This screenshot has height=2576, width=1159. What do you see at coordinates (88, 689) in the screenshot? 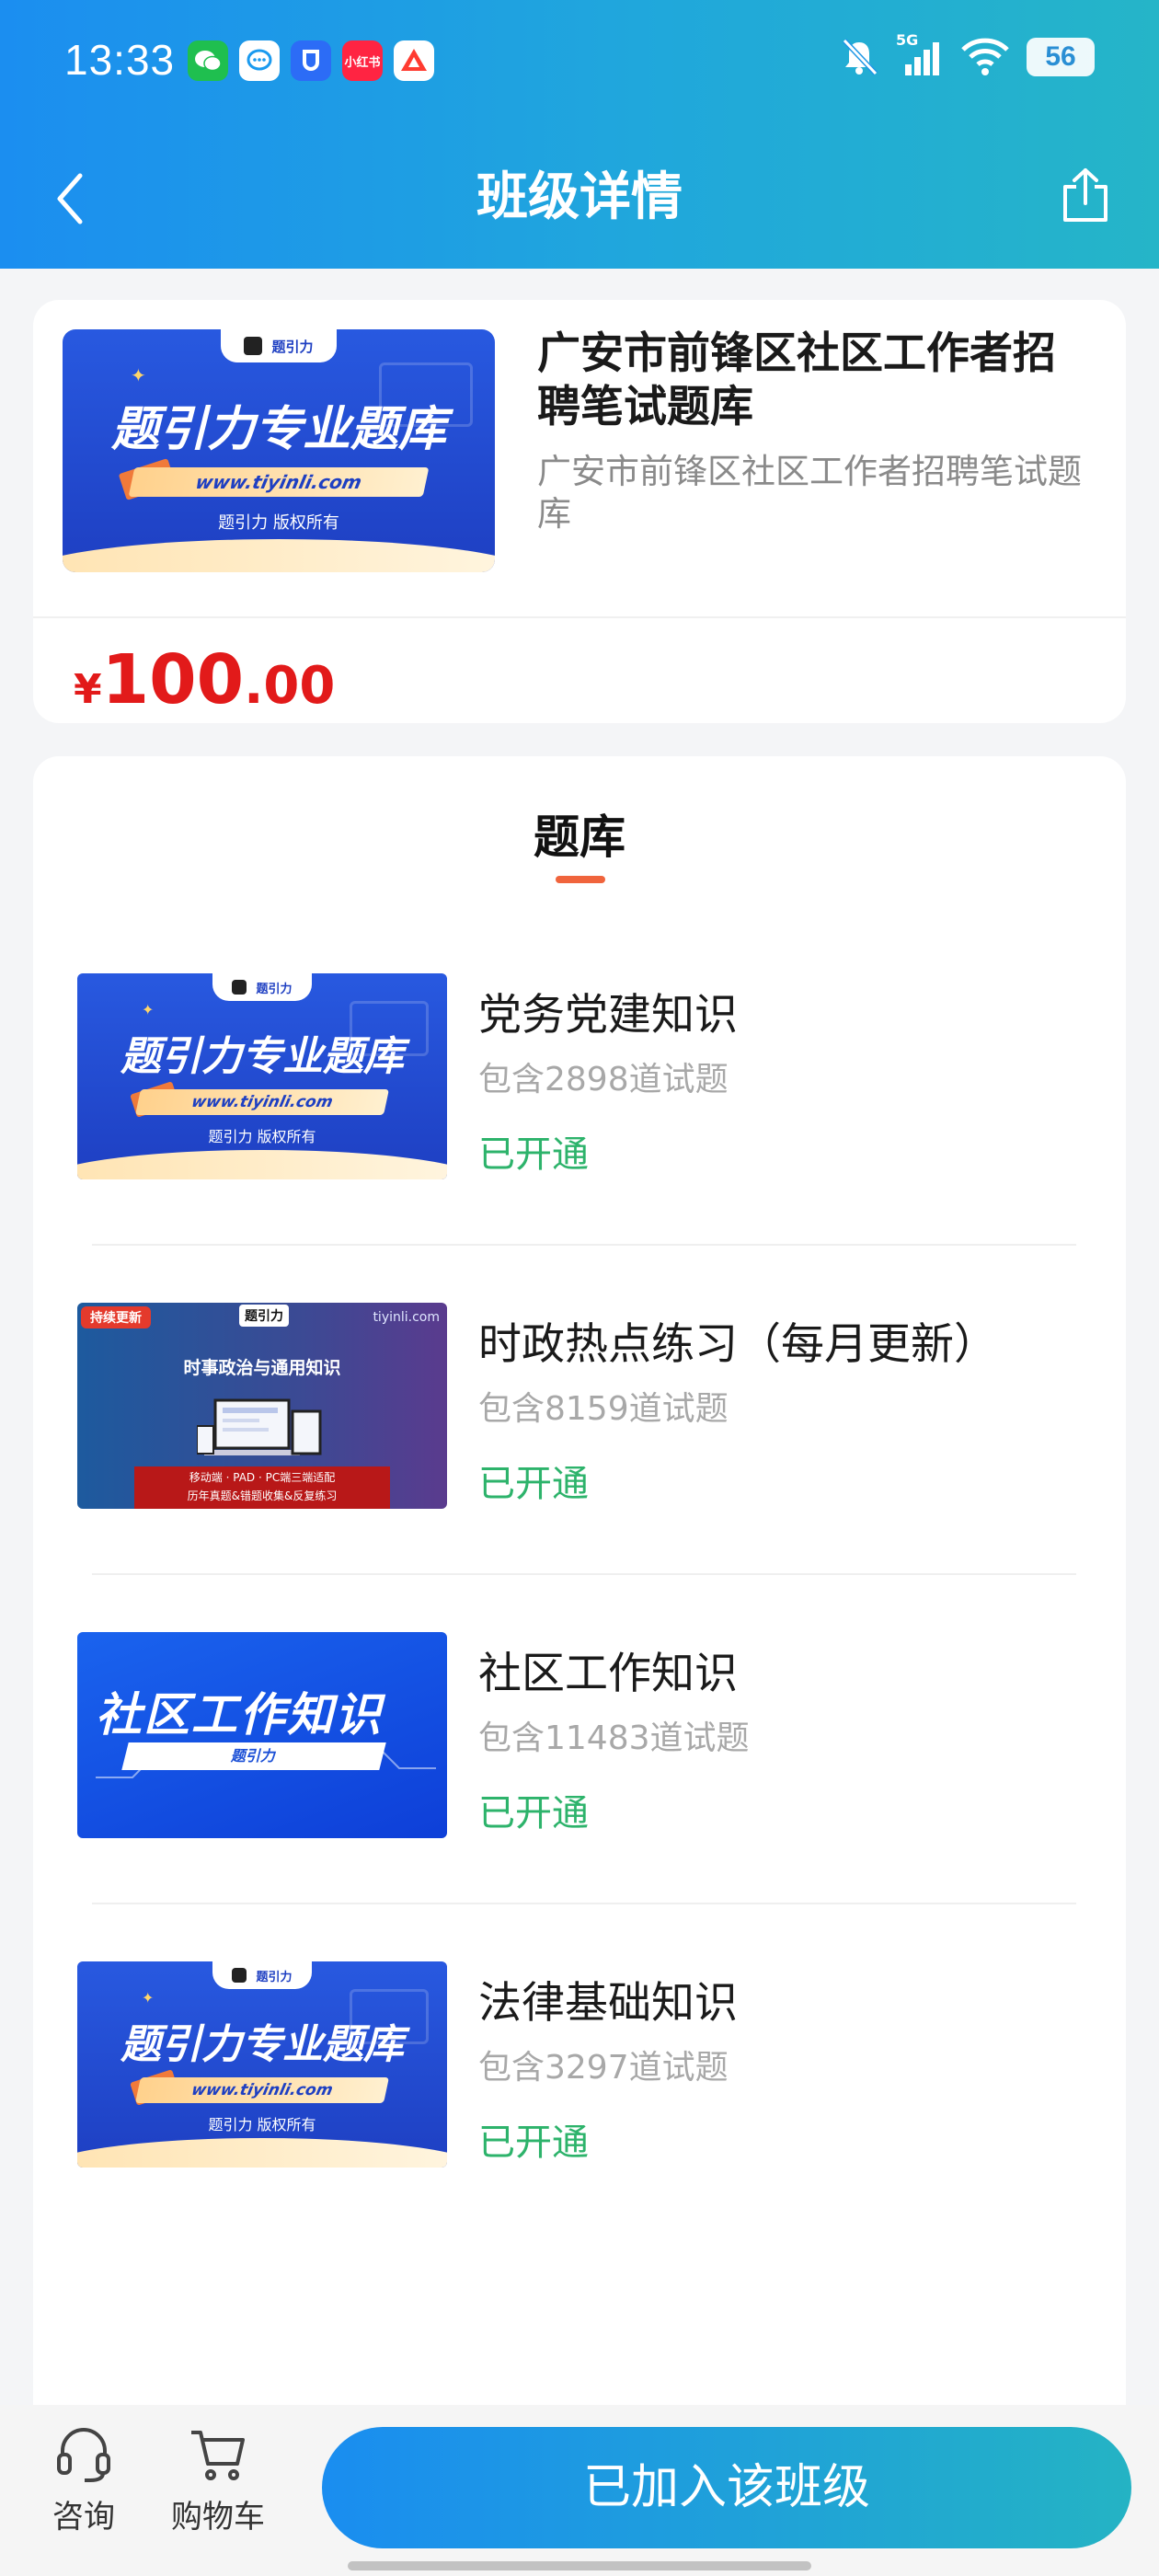
I see `price-currency: ¥` at bounding box center [88, 689].